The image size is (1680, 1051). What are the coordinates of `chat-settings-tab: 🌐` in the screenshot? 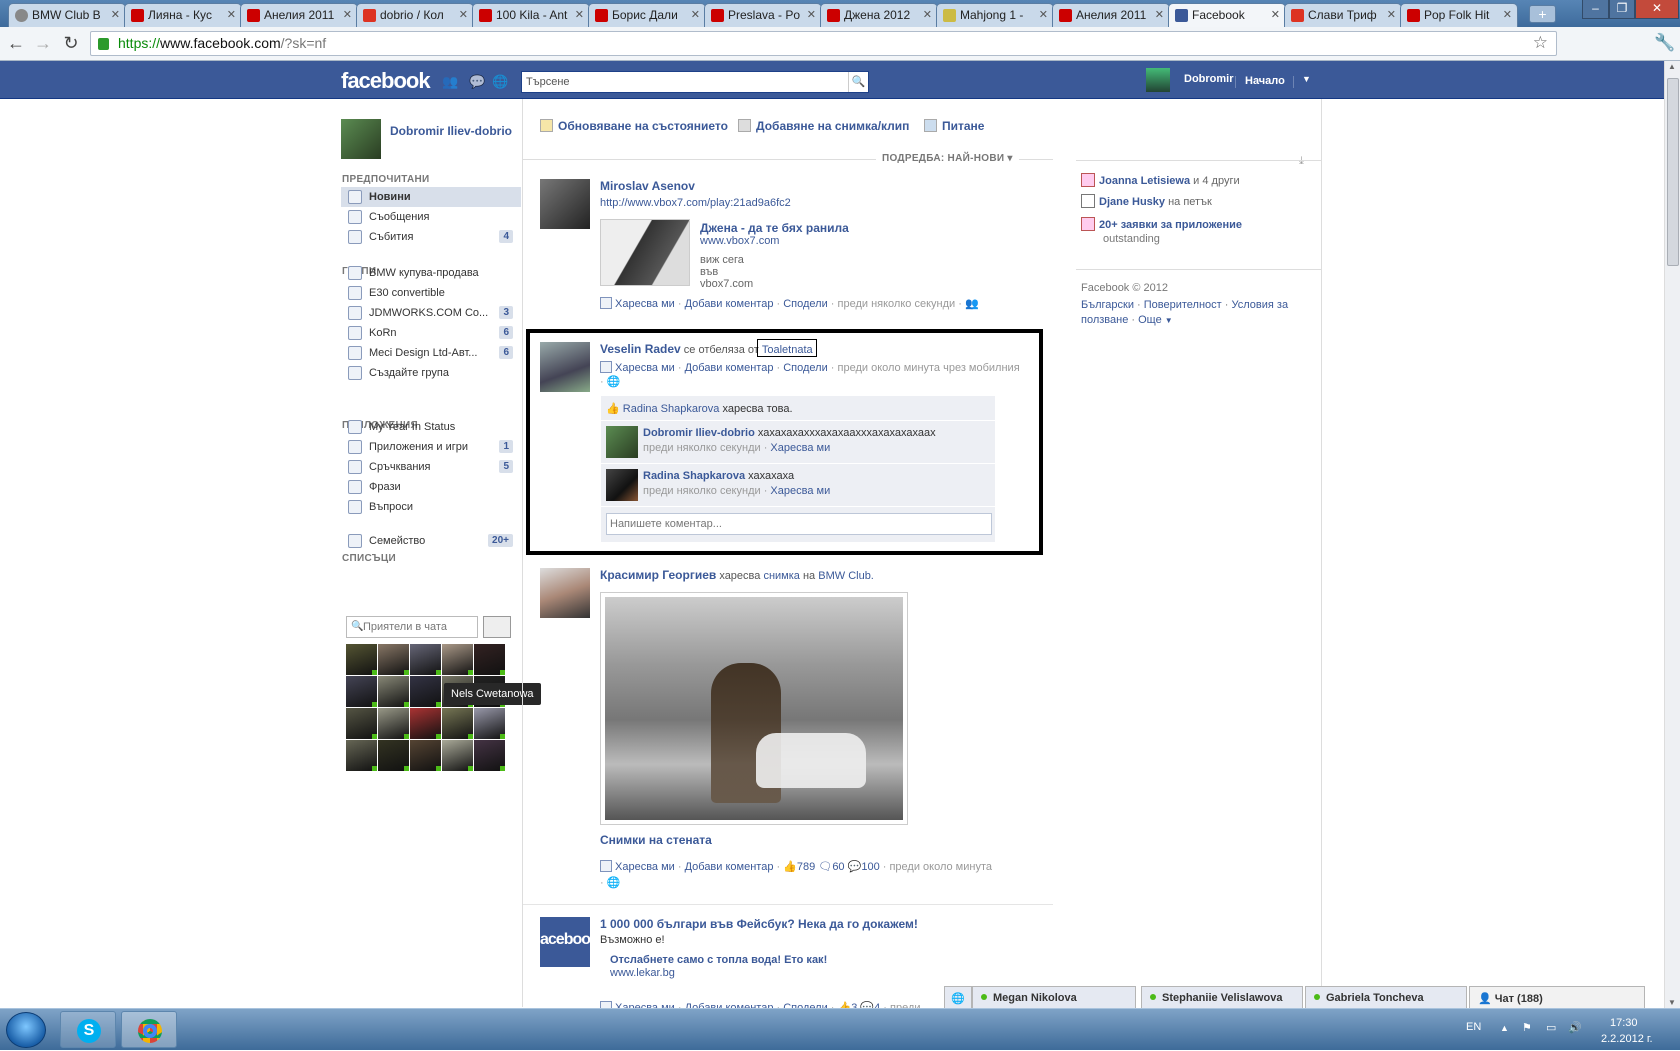 It's located at (958, 997).